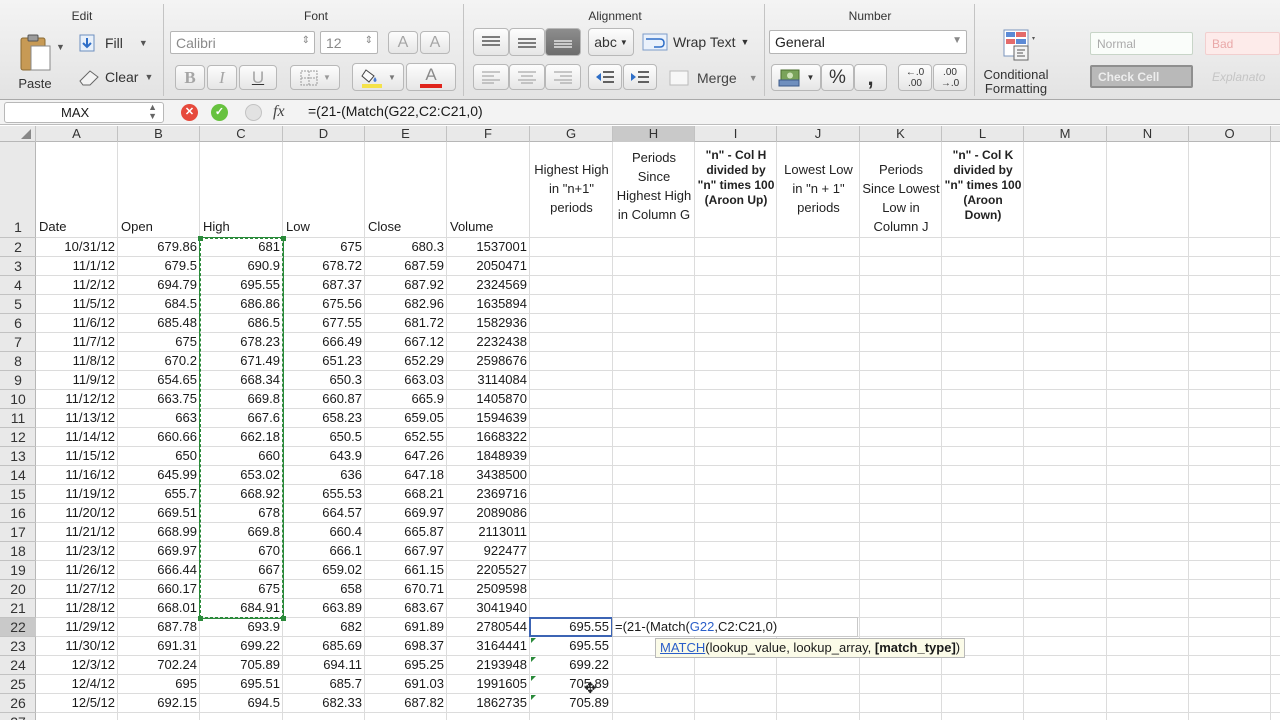 The image size is (1280, 720). Describe the element at coordinates (488, 570) in the screenshot. I see `cell-f19: 2205527` at that location.